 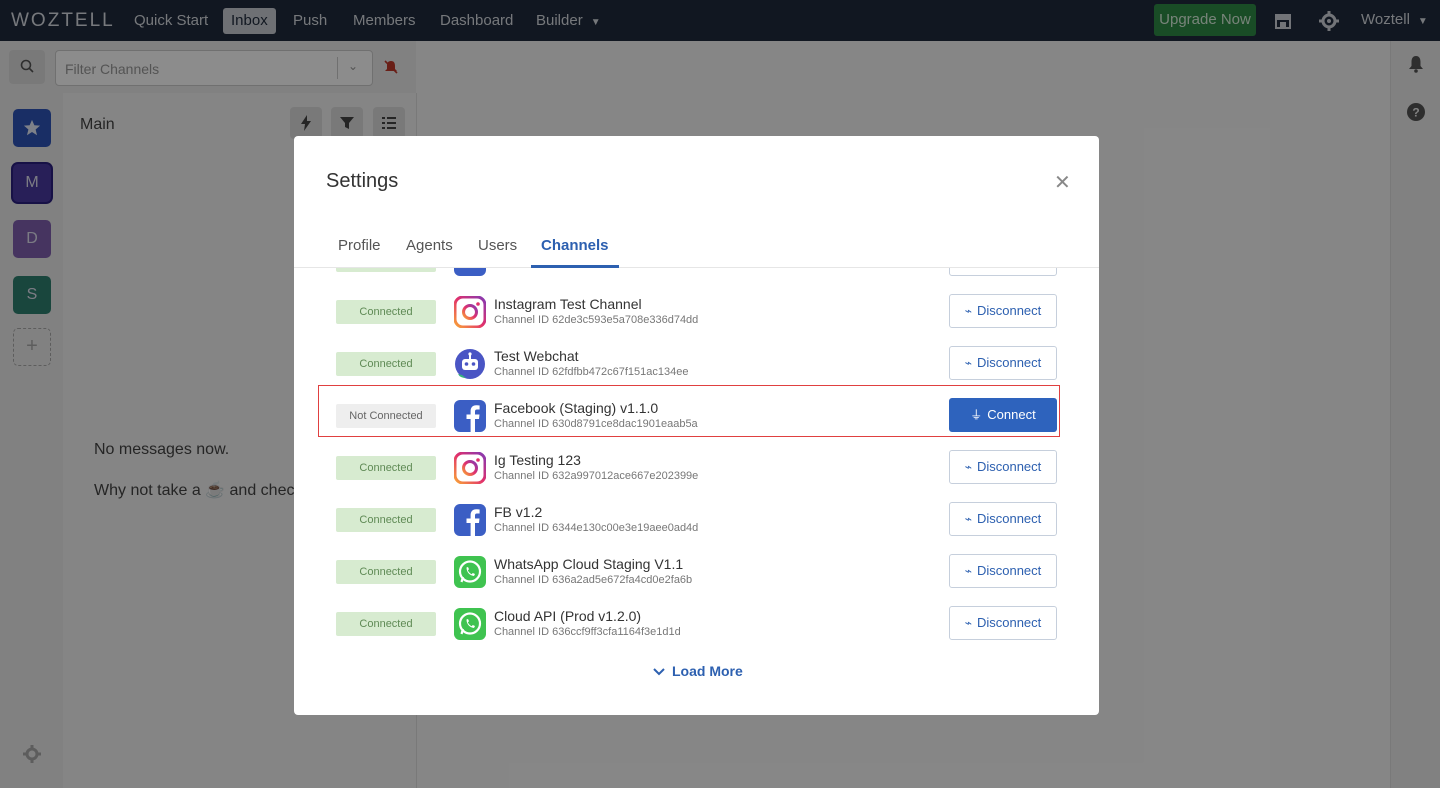 What do you see at coordinates (696, 276) in the screenshot?
I see `list-item` at bounding box center [696, 276].